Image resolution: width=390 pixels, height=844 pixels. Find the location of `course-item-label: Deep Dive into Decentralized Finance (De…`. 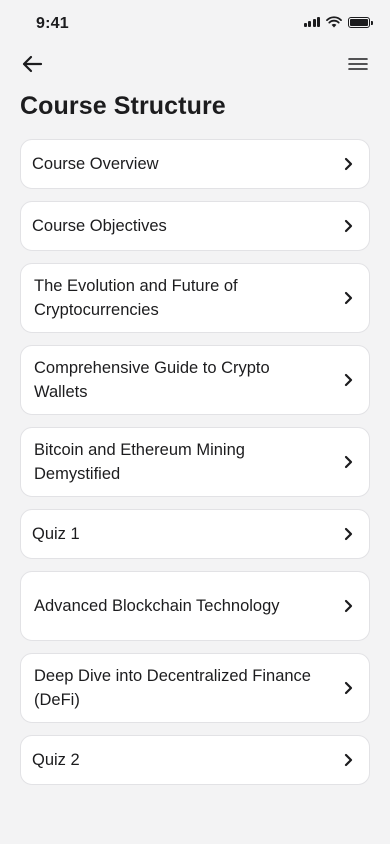

course-item-label: Deep Dive into Decentralized Finance (De… is located at coordinates (172, 688).